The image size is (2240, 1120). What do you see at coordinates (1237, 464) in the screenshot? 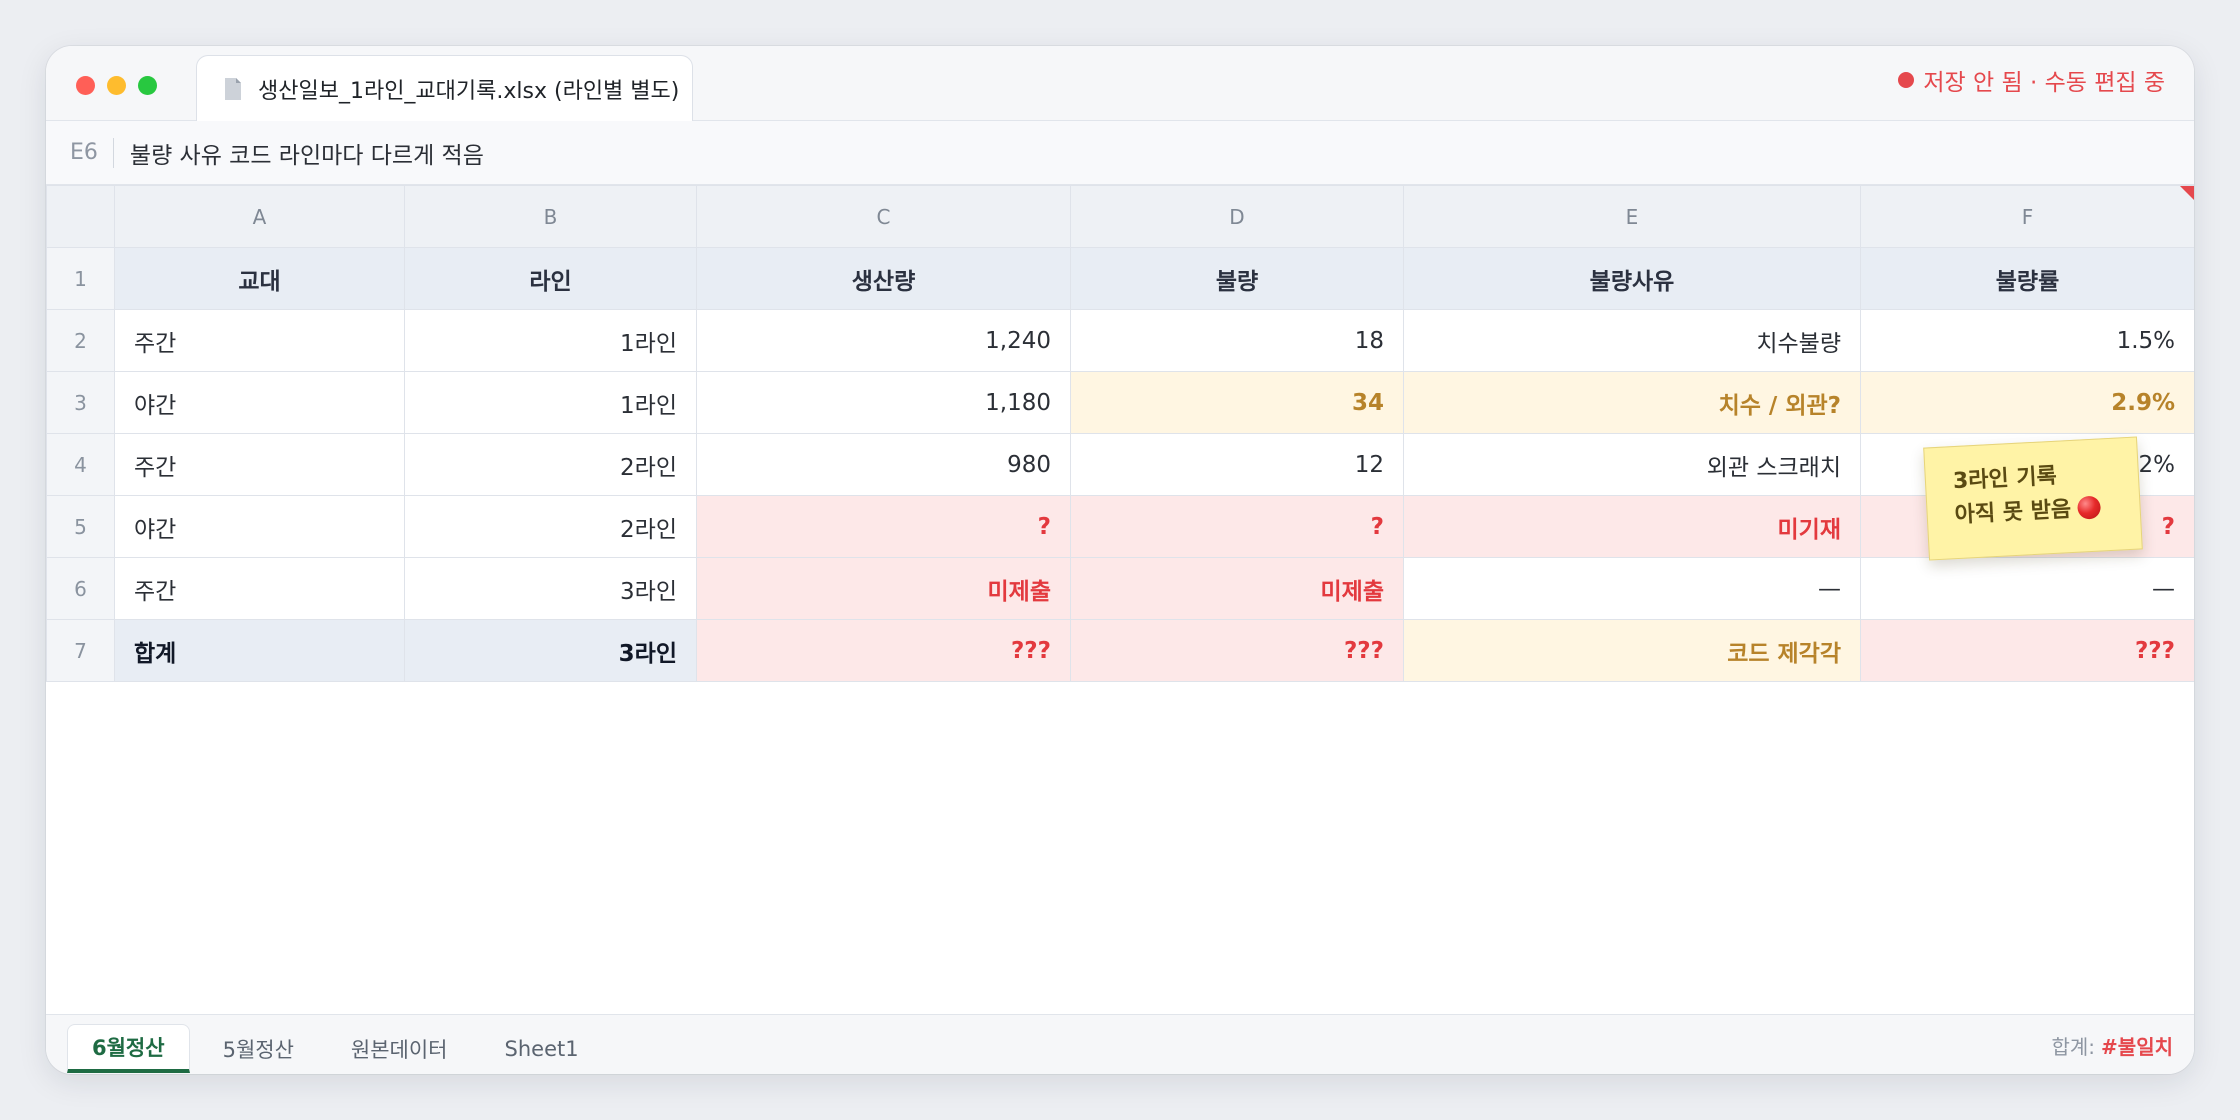
I see `cell-d4: 12` at bounding box center [1237, 464].